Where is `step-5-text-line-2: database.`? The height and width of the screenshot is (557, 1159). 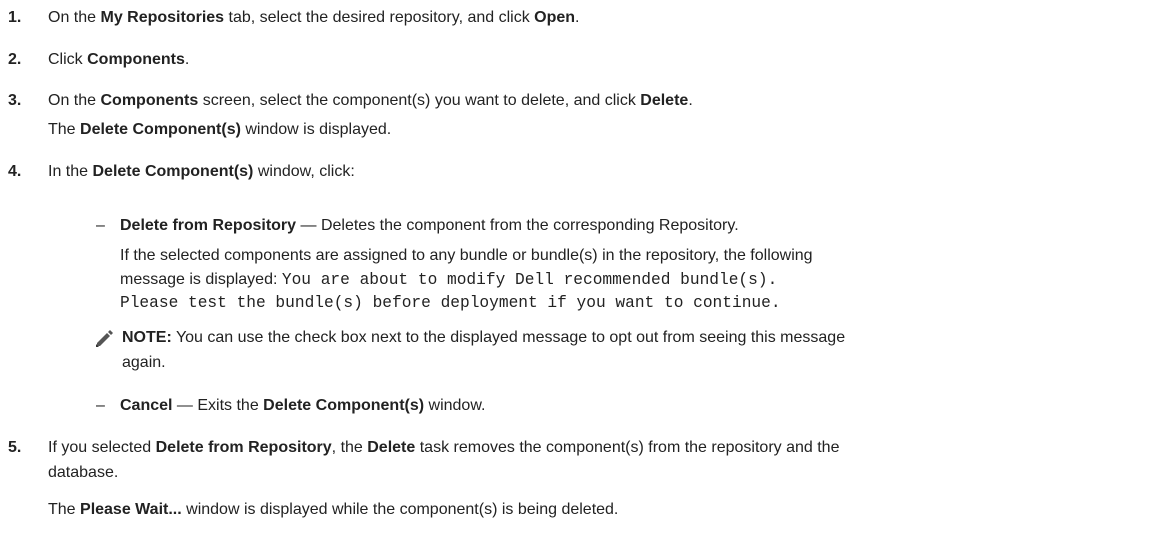
step-5-text-line-2: database. is located at coordinates (83, 472).